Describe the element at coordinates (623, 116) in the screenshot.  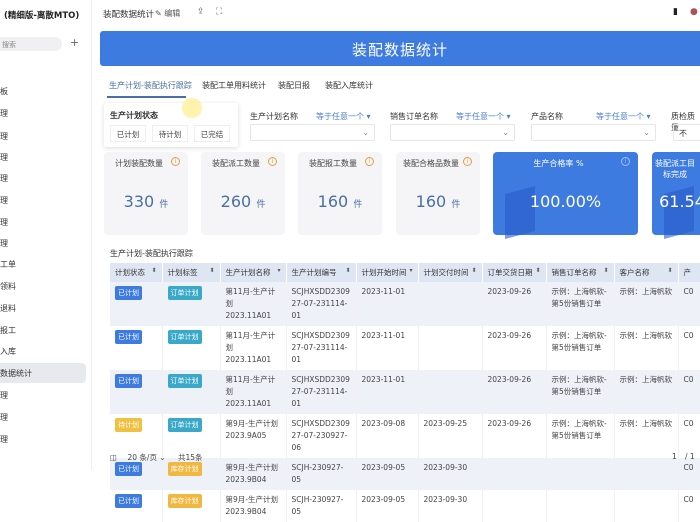
I see `filter-product-op: 等于任意一个 ▾` at that location.